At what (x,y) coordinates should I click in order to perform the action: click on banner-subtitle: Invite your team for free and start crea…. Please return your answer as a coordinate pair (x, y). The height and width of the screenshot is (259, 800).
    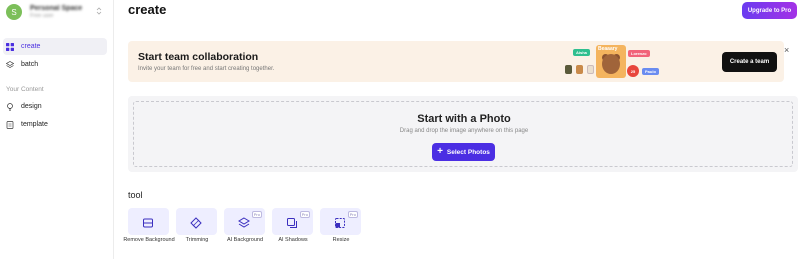
    Looking at the image, I should click on (206, 69).